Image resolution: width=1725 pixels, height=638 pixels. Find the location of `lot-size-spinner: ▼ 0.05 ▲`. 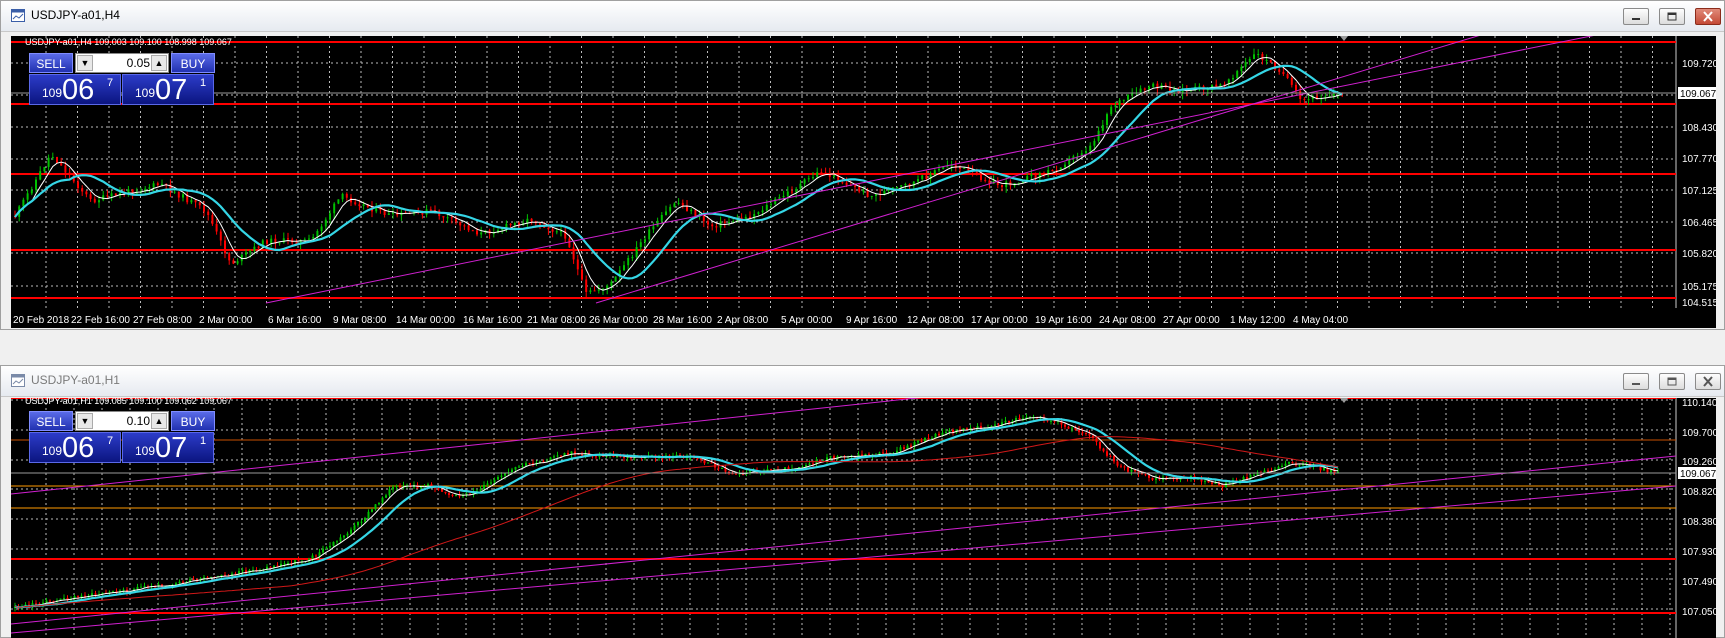

lot-size-spinner: ▼ 0.05 ▲ is located at coordinates (122, 63).